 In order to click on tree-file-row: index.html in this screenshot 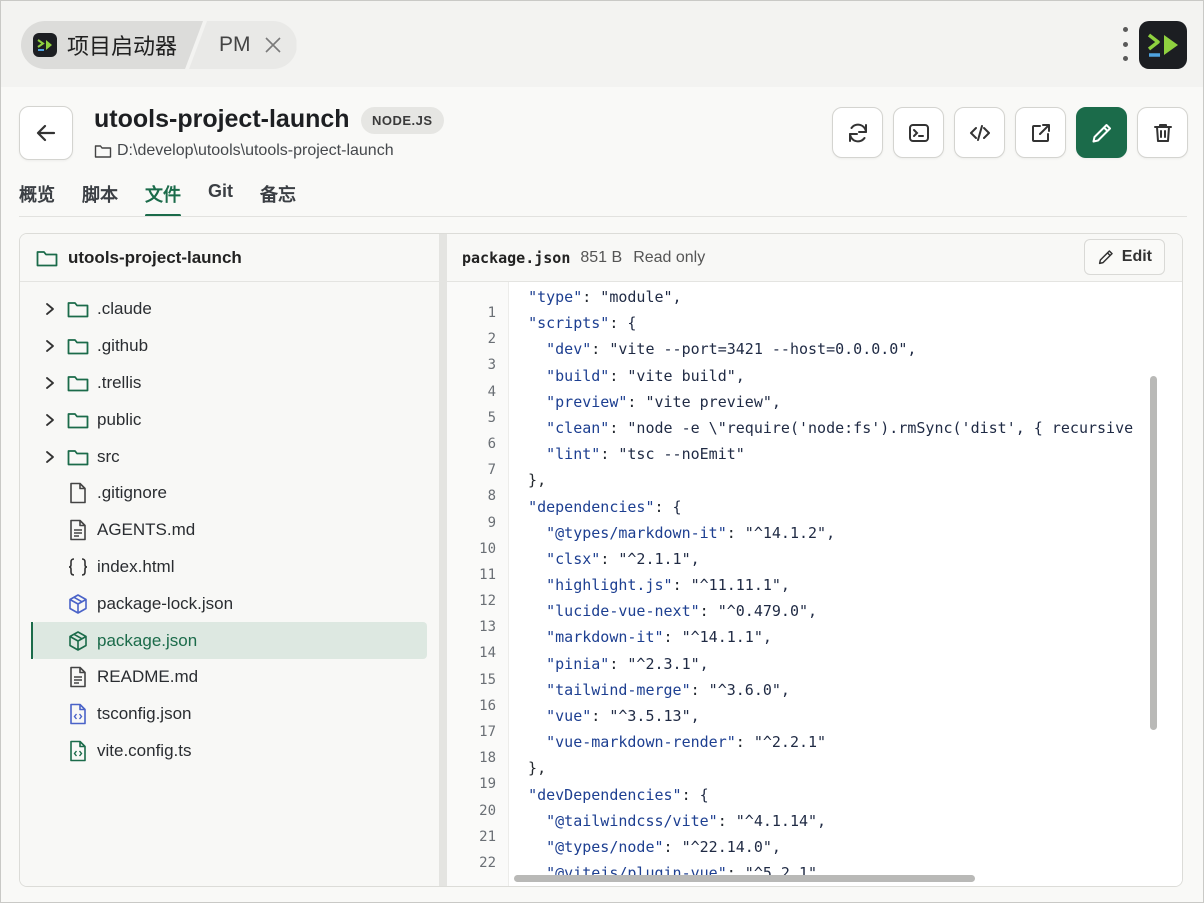, I will do `click(229, 567)`.